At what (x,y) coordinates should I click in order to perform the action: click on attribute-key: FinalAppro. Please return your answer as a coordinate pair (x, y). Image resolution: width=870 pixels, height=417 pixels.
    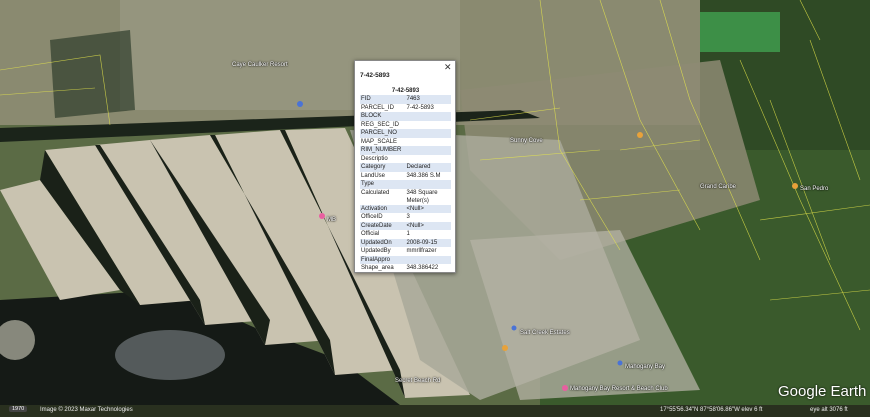
    Looking at the image, I should click on (383, 259).